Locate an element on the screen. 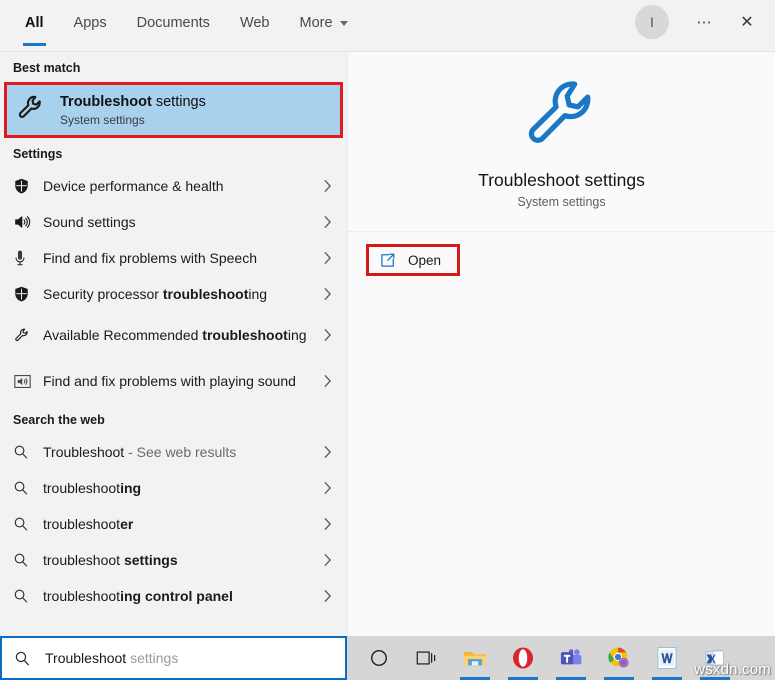 Image resolution: width=775 pixels, height=680 pixels. preview-card: Troubleshoot settings System settings is located at coordinates (561, 142).